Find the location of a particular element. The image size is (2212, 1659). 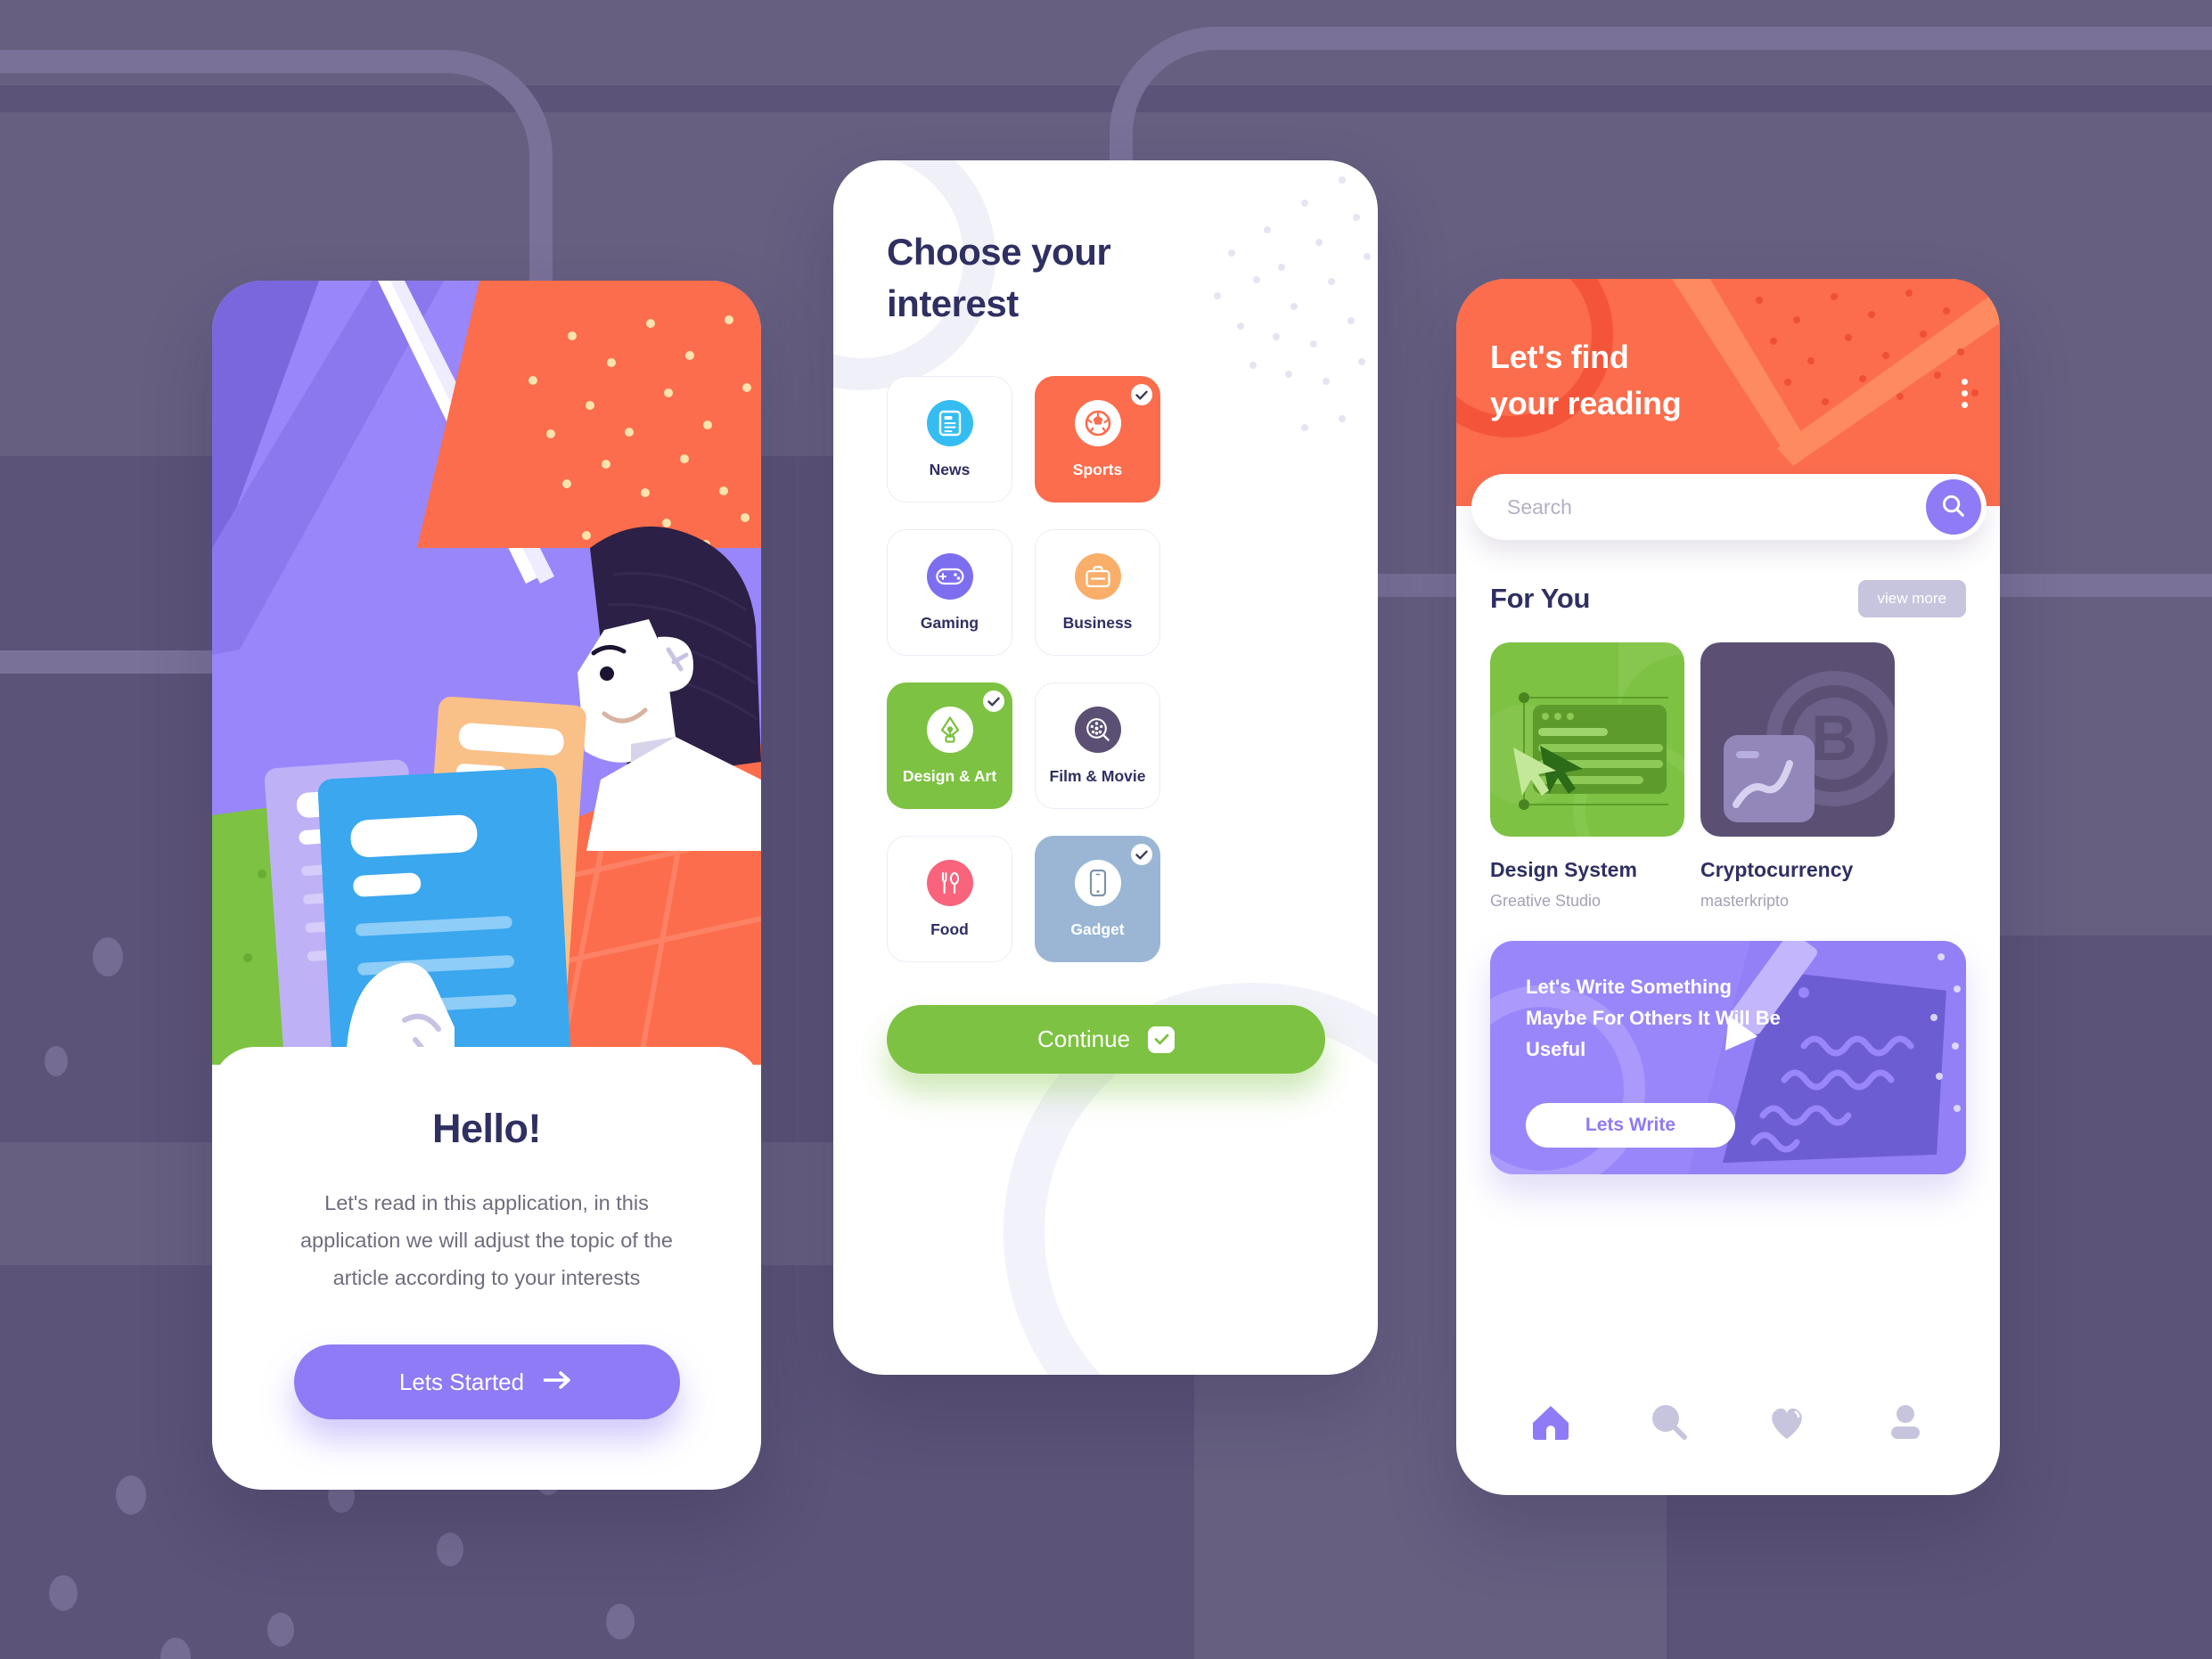

interest-tile-film-and-movie: Film & Movie is located at coordinates (1097, 745).